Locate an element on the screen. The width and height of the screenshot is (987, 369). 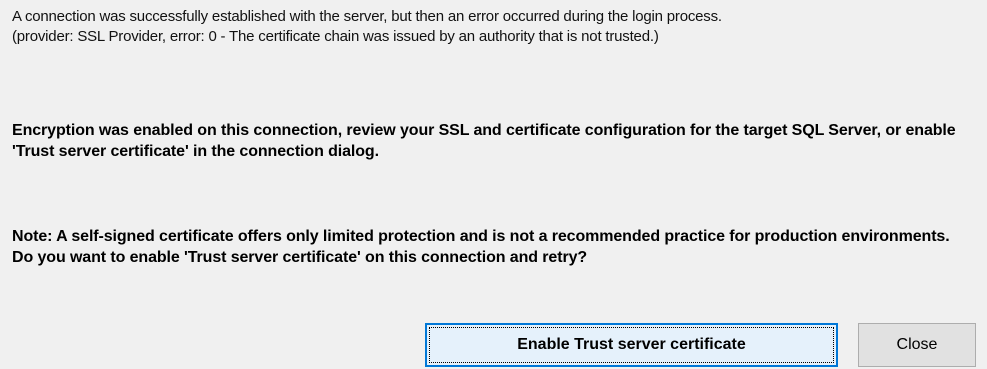
close-button-label: Close is located at coordinates (917, 344).